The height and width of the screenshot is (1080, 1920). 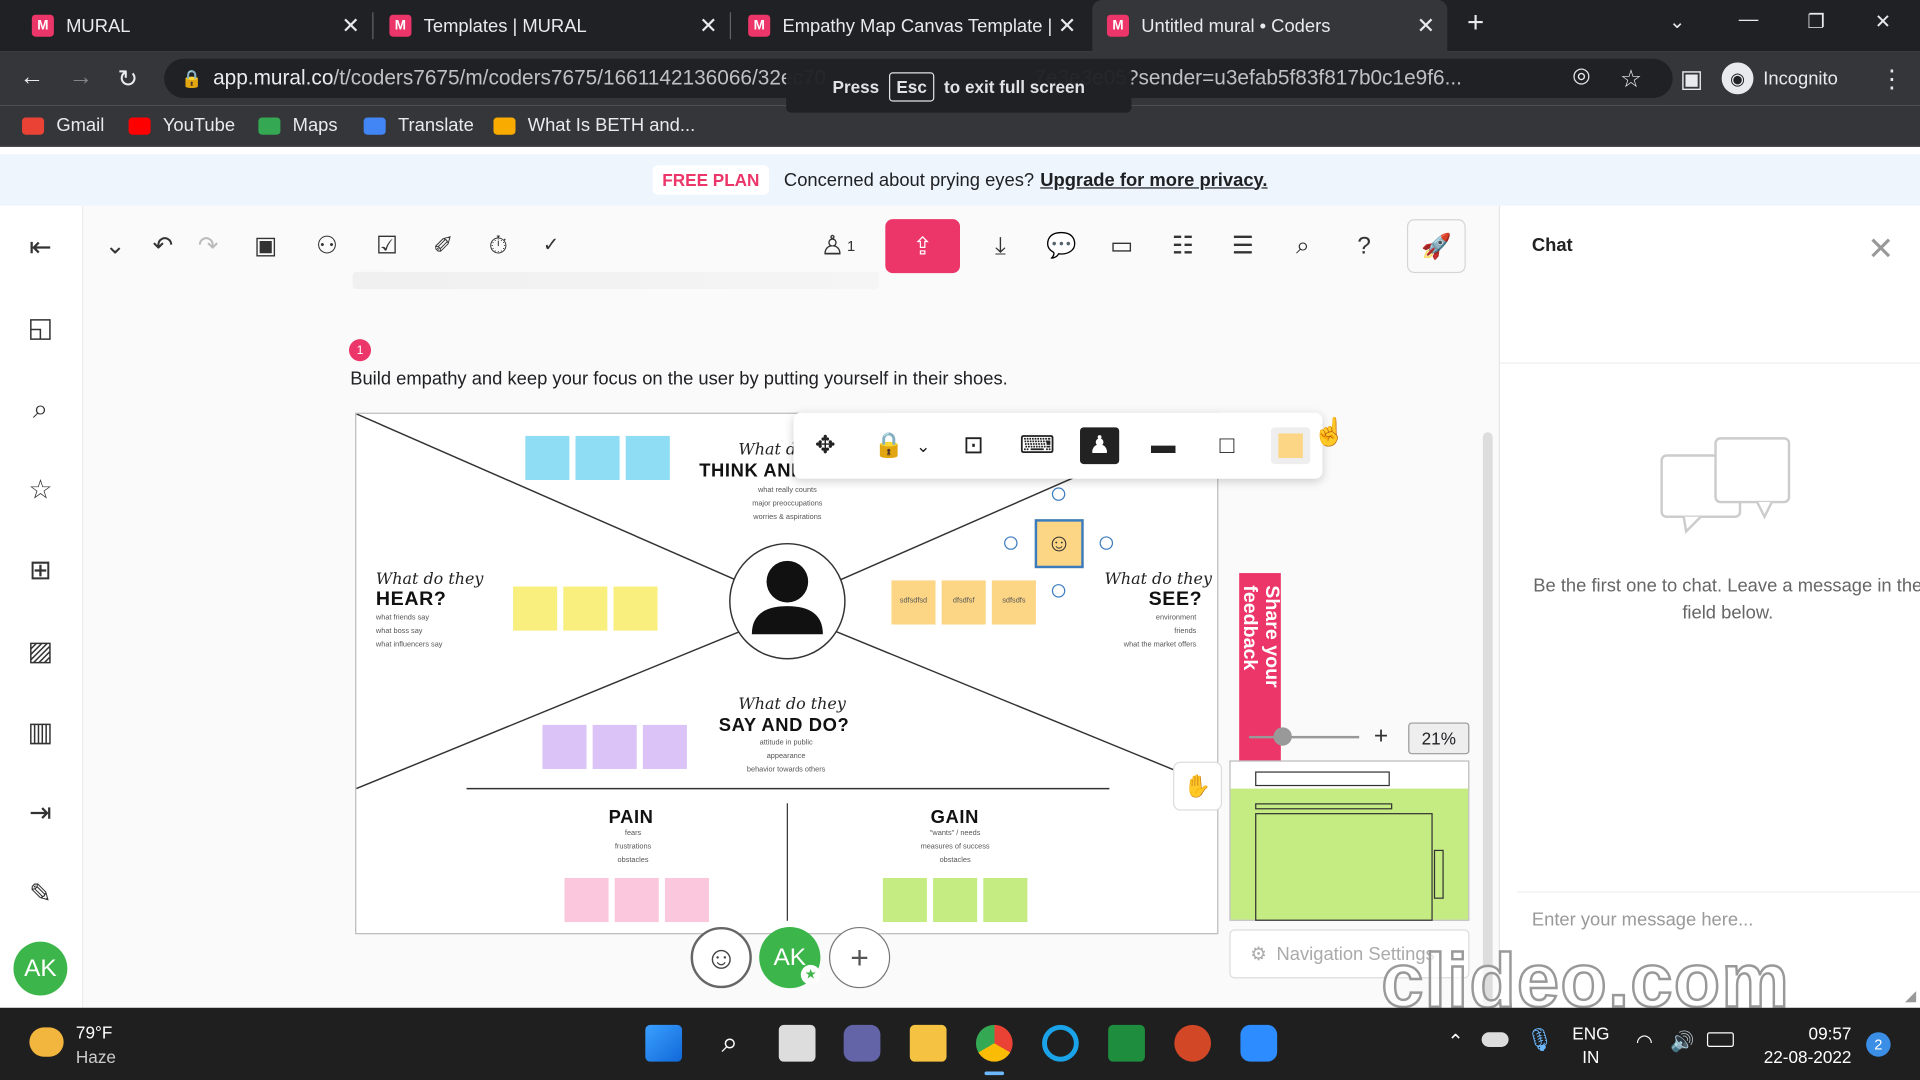 I want to click on favorites-star-icon: ☆, so click(x=40, y=490).